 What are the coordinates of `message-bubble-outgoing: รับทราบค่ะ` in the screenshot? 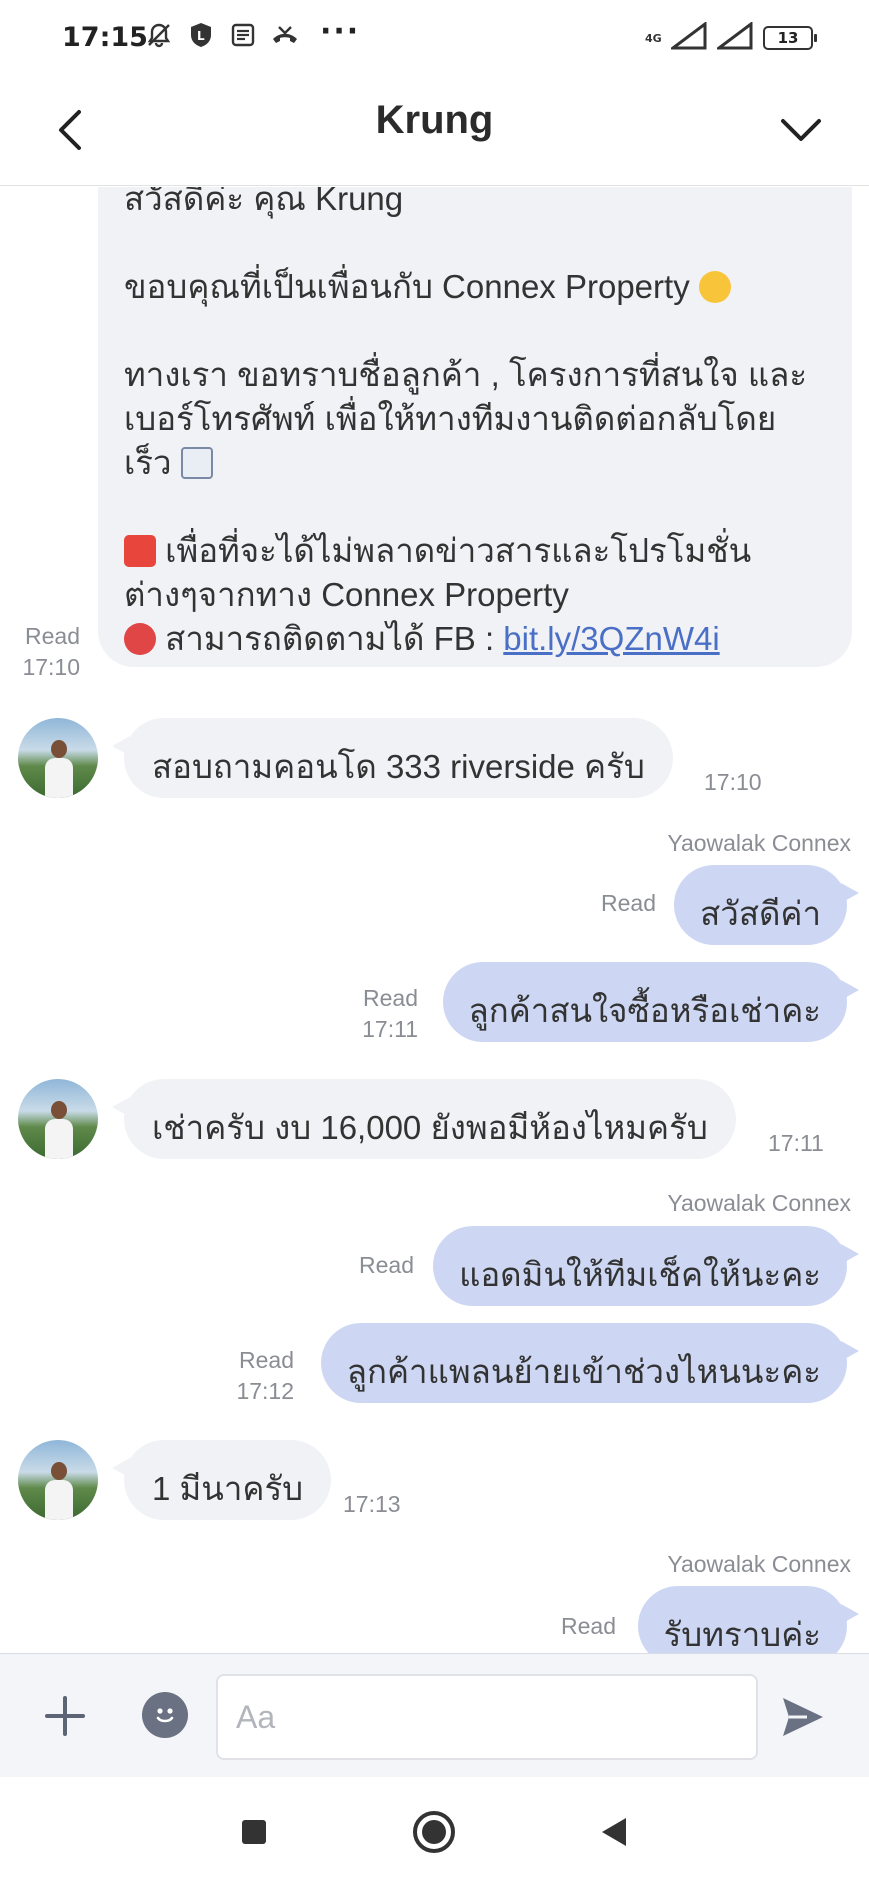 It's located at (748, 1619).